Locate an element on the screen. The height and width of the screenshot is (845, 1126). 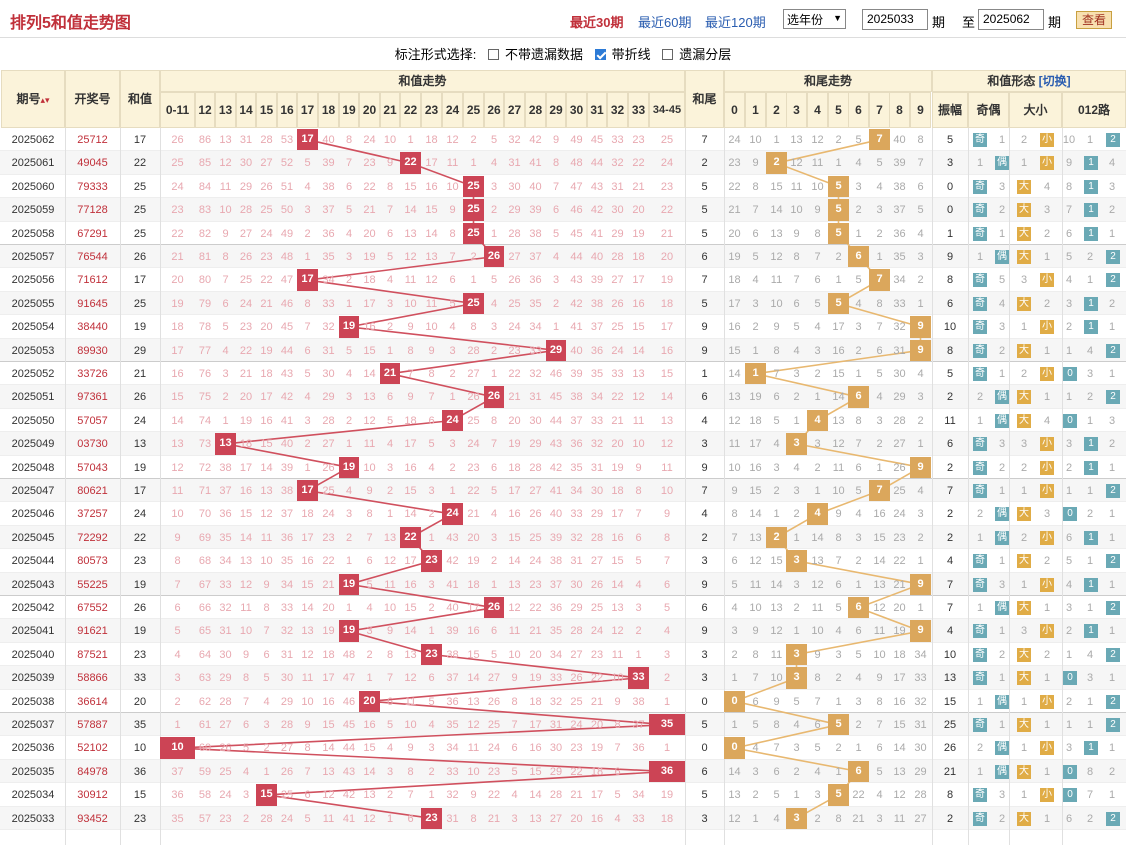
road-omission: 6 is located at coordinates (1069, 818).